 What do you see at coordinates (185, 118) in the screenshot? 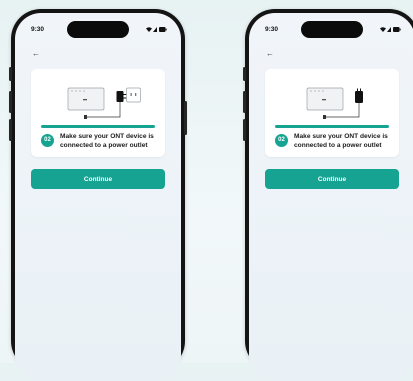
I see `power-button` at bounding box center [185, 118].